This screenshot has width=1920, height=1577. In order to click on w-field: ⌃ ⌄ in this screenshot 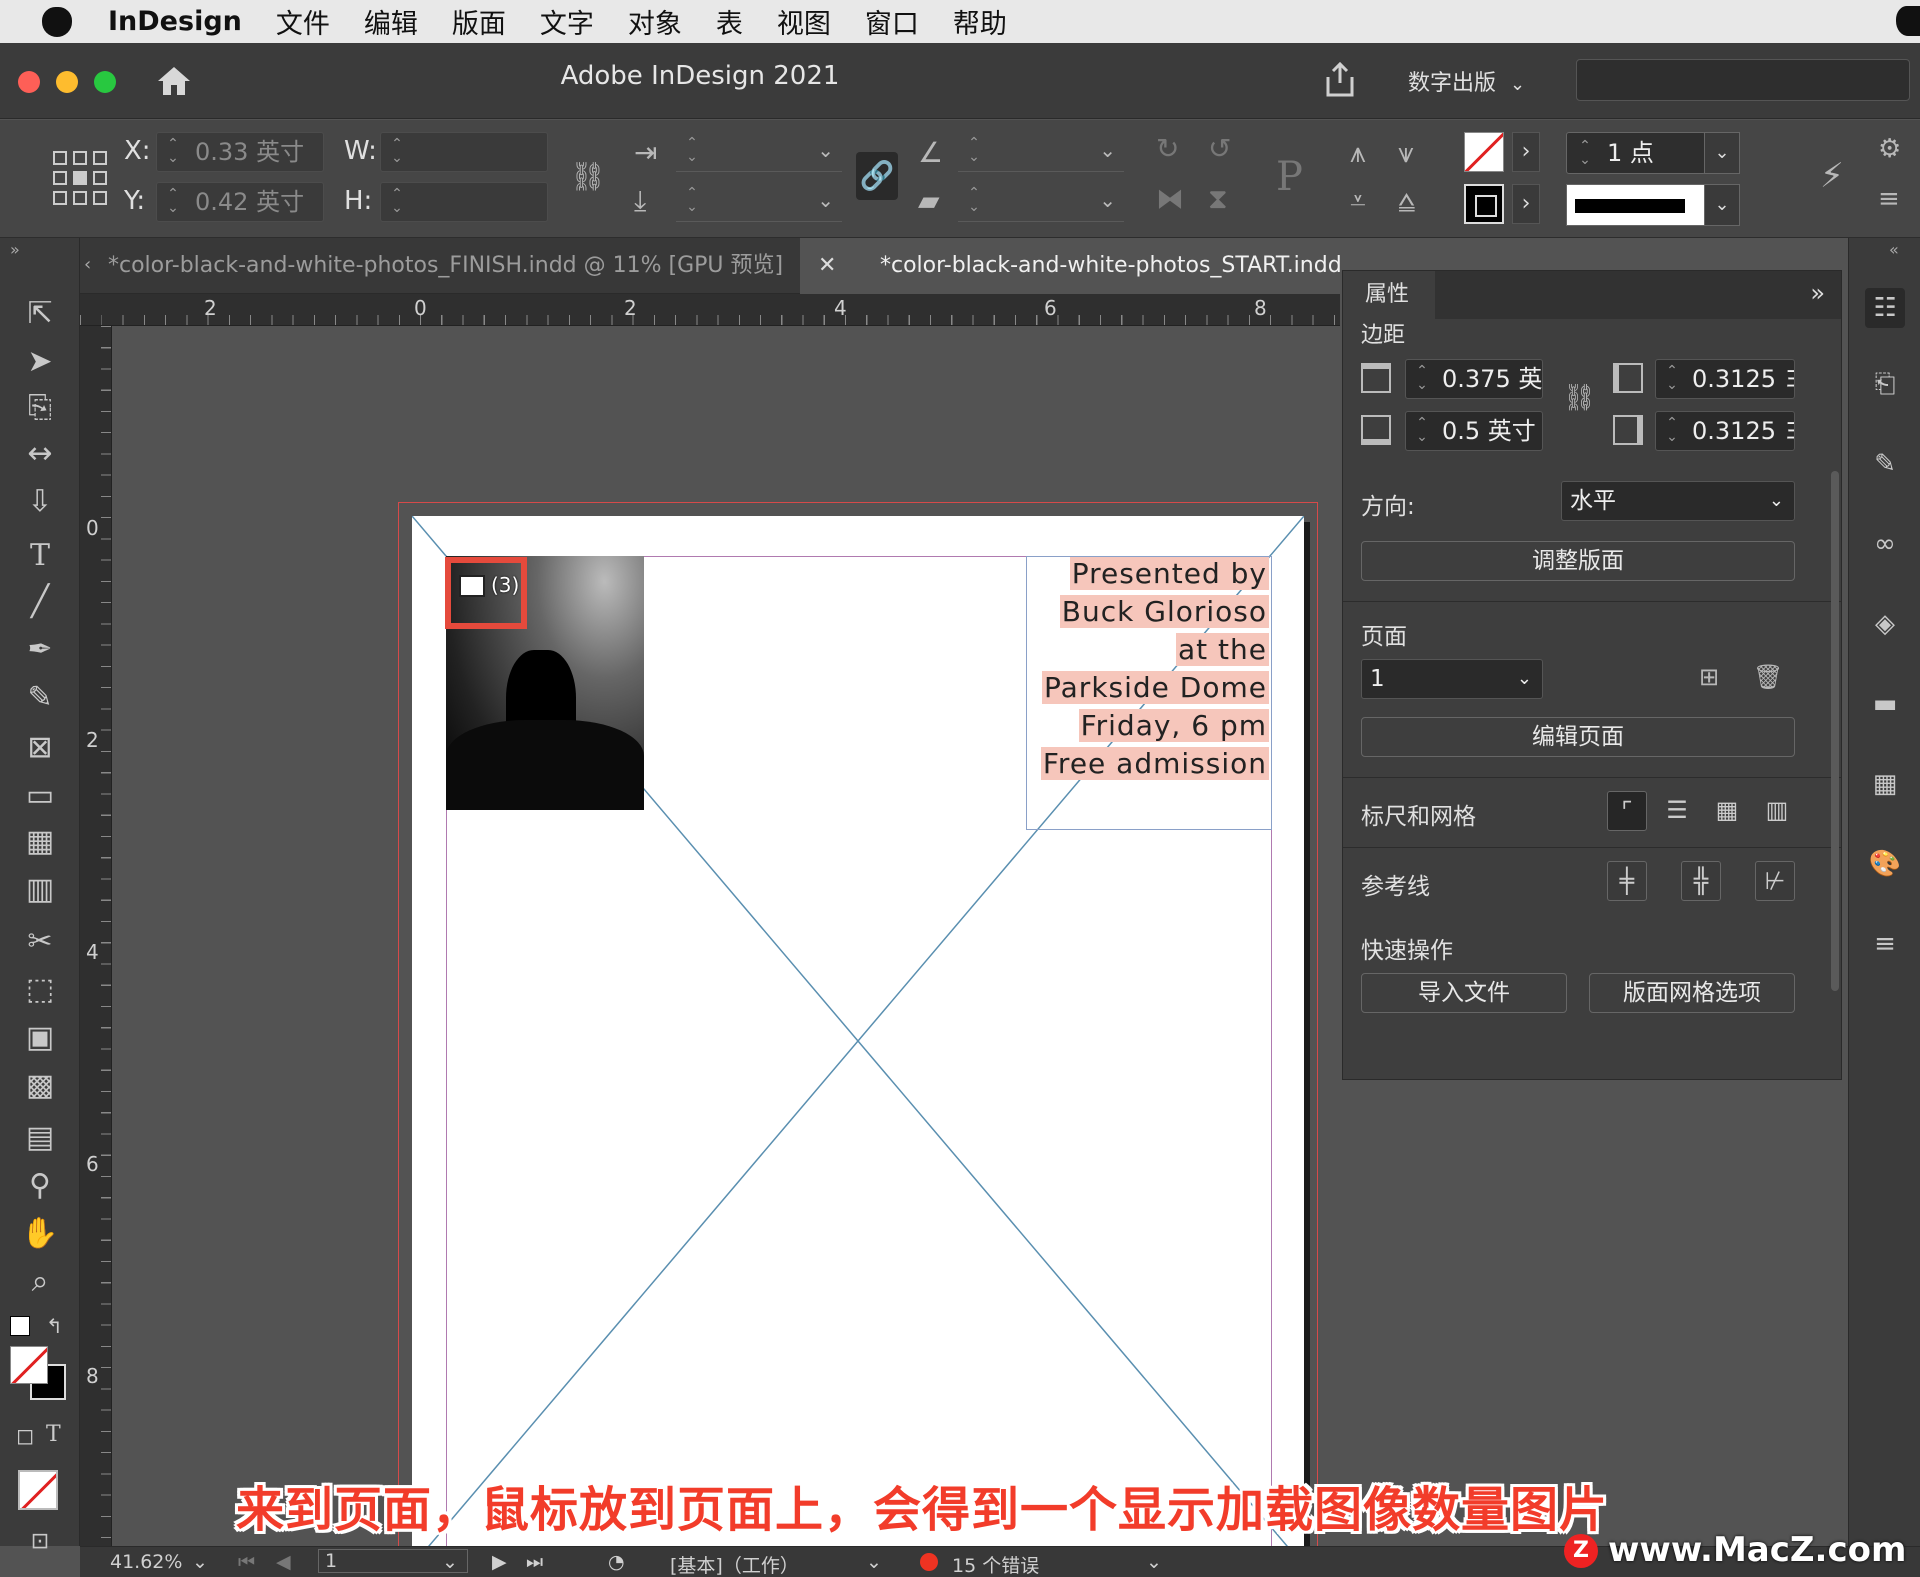, I will do `click(464, 152)`.